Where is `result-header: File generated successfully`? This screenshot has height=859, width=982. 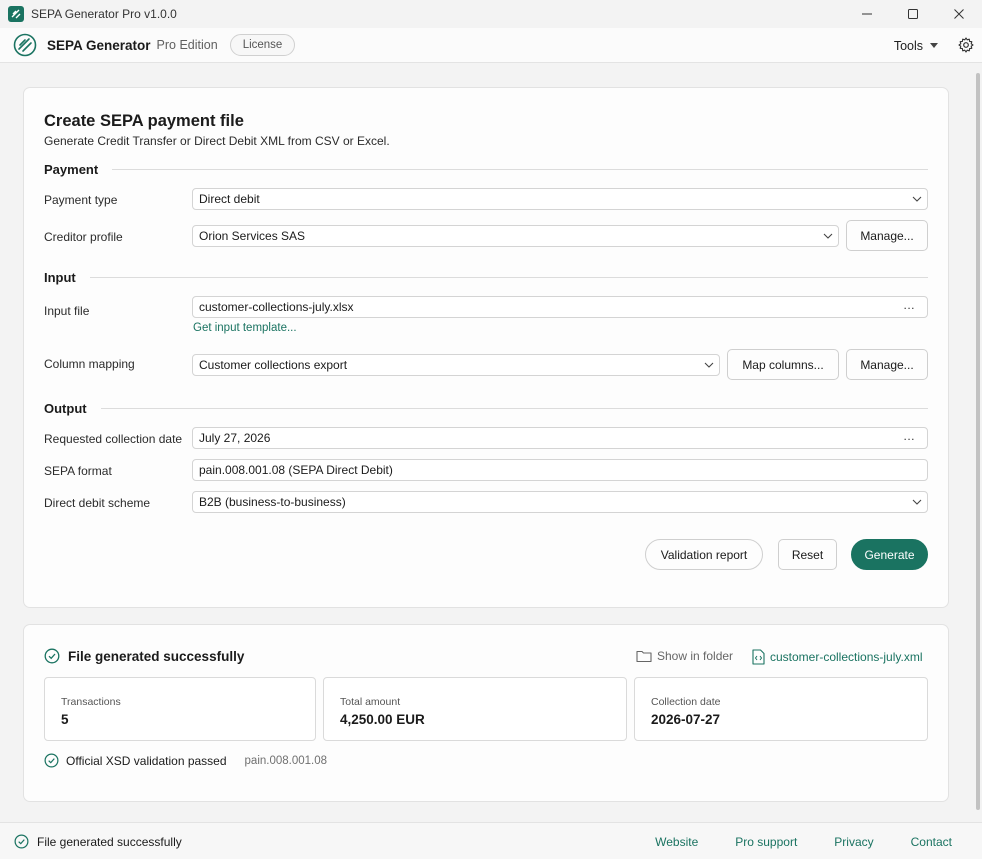
result-header: File generated successfully is located at coordinates (144, 656).